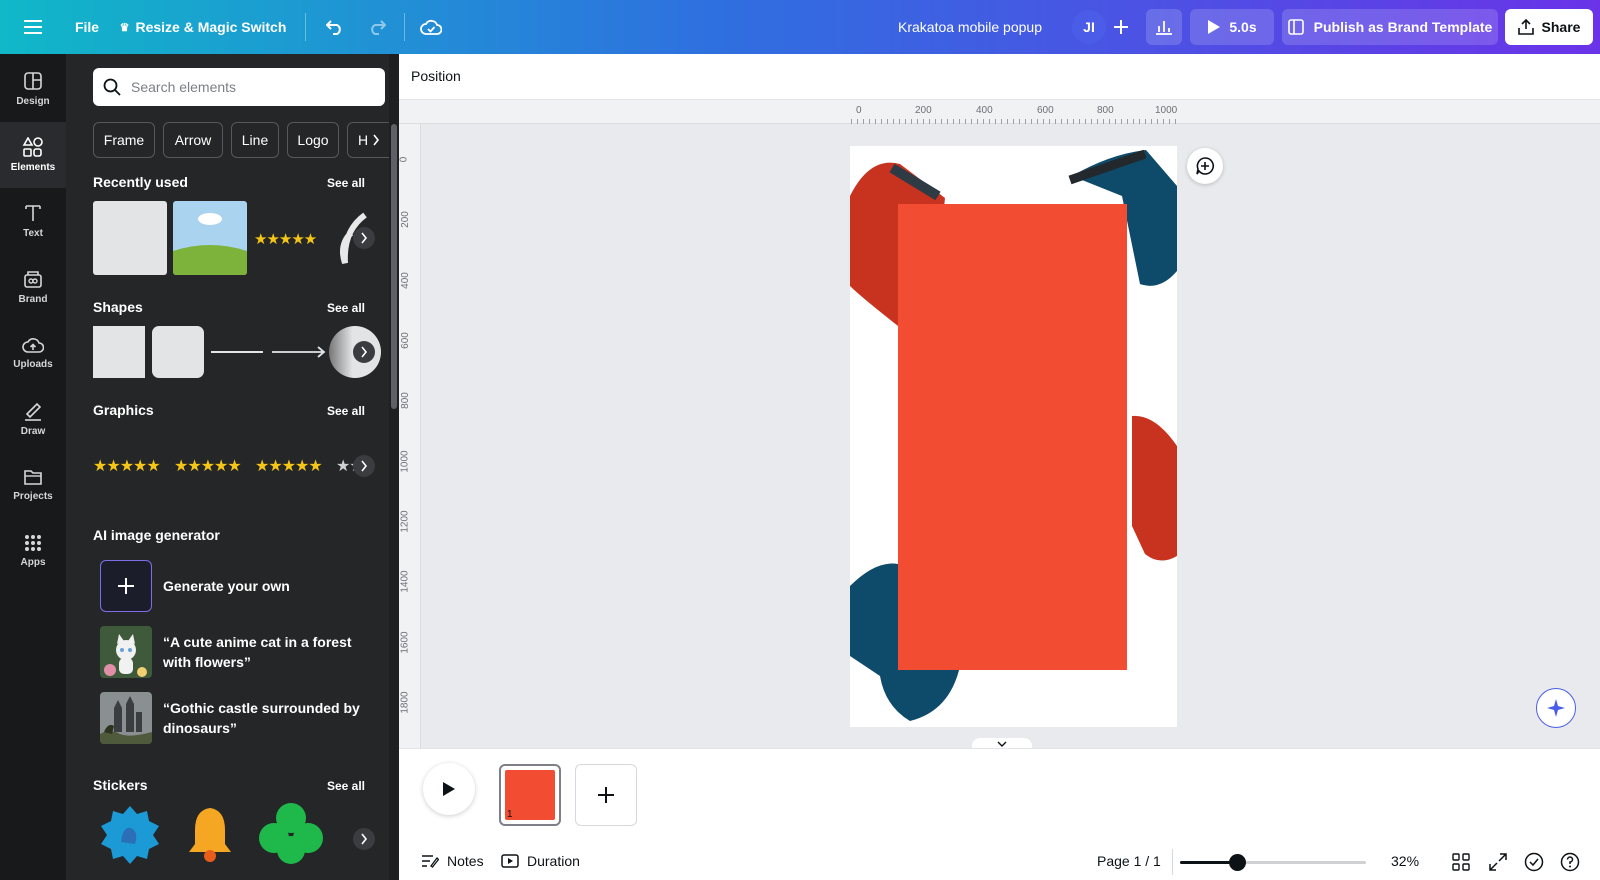  Describe the element at coordinates (1461, 862) in the screenshot. I see `grid-view-icon` at that location.